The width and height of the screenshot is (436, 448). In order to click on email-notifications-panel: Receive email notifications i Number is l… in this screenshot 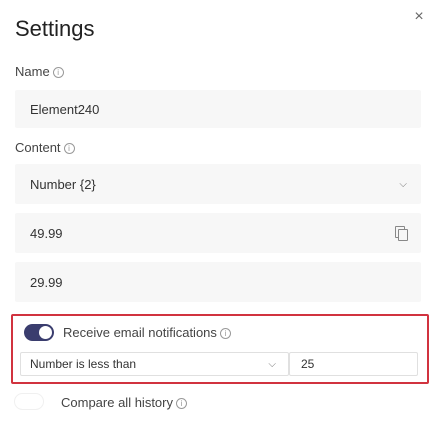, I will do `click(220, 349)`.